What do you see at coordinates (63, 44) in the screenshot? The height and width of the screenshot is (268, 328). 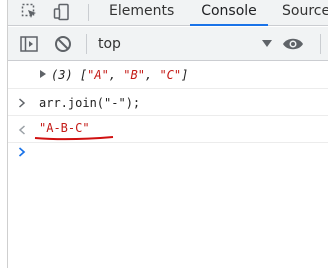 I see `clear-console-icon` at bounding box center [63, 44].